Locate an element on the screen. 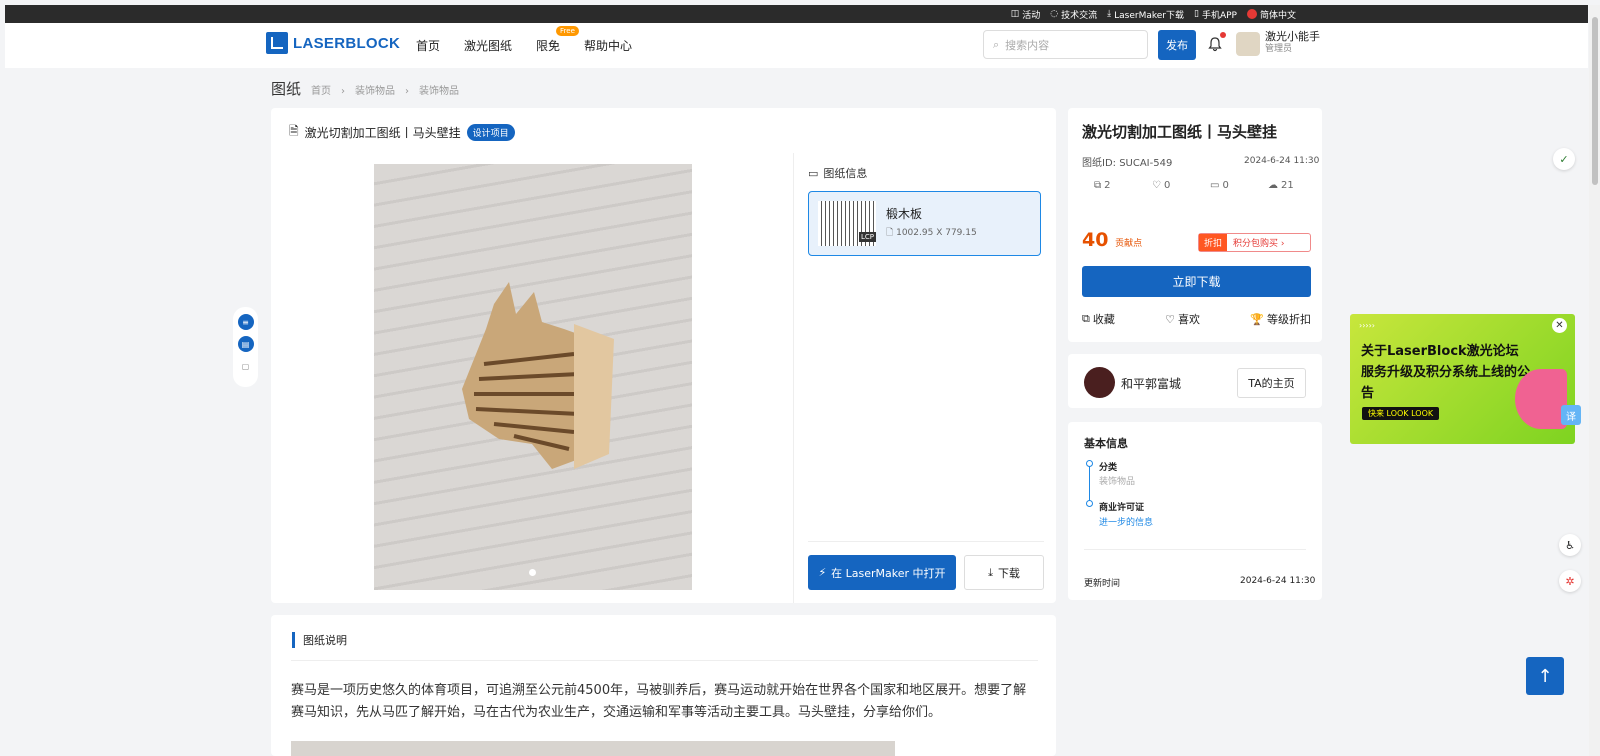 The height and width of the screenshot is (756, 1600). nav-help: 帮助中心 is located at coordinates (608, 45).